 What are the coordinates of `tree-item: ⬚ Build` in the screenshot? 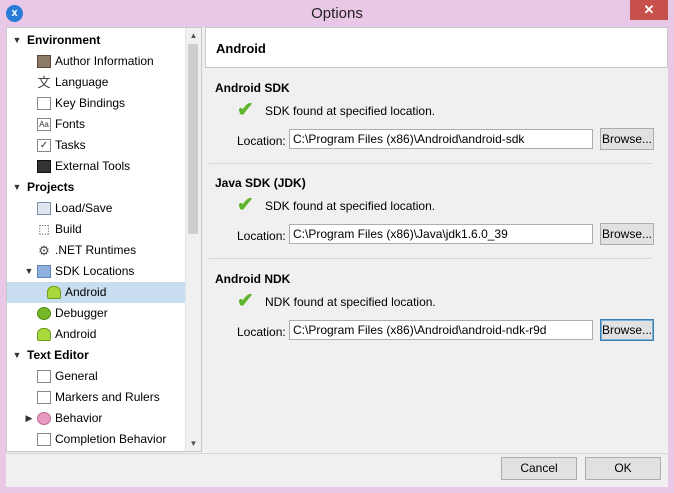 It's located at (97, 229).